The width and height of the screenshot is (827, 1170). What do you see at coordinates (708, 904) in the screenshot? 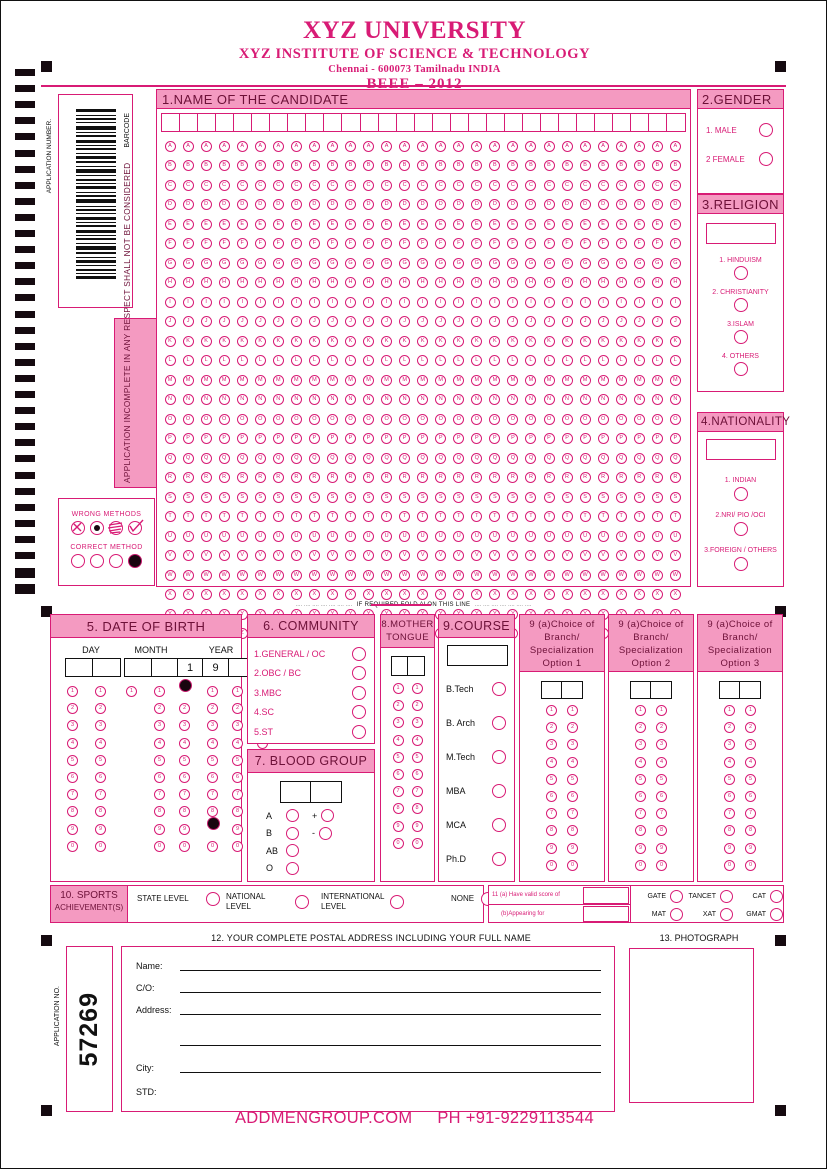
I see `exam-bubble-grid: GATE TANCET CAT MAT XAT GMAT` at bounding box center [708, 904].